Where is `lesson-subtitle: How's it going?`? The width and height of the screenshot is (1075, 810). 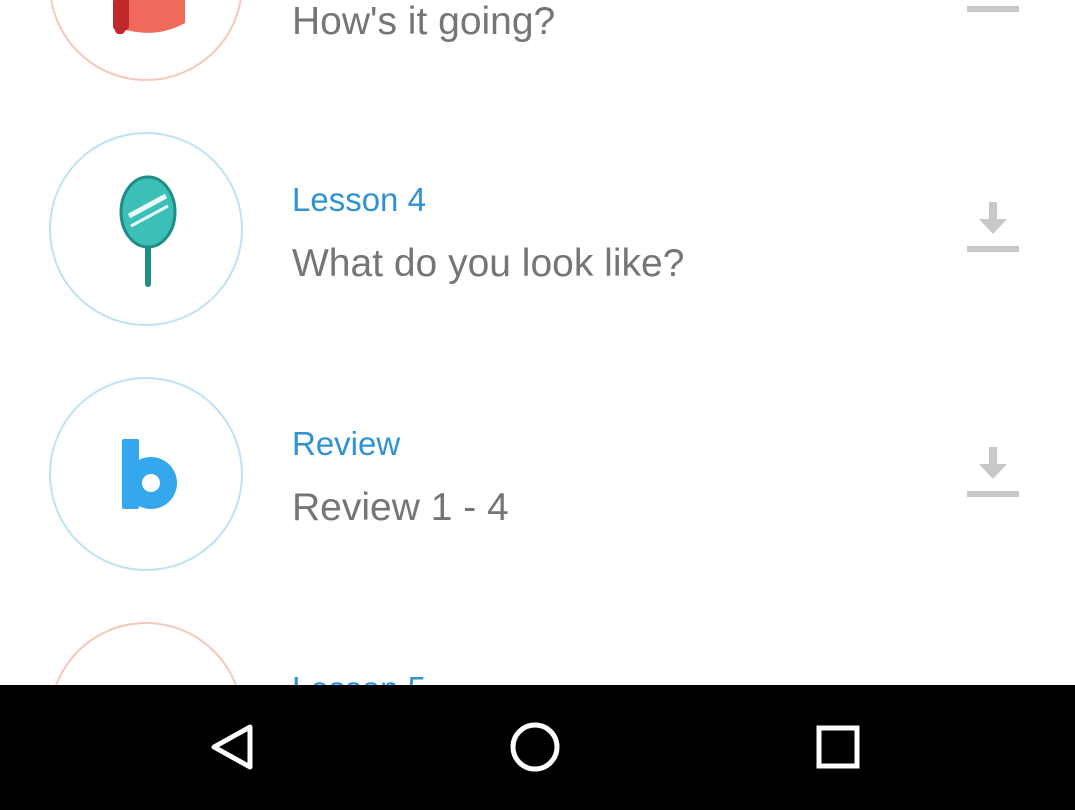
lesson-subtitle: How's it going? is located at coordinates (424, 21).